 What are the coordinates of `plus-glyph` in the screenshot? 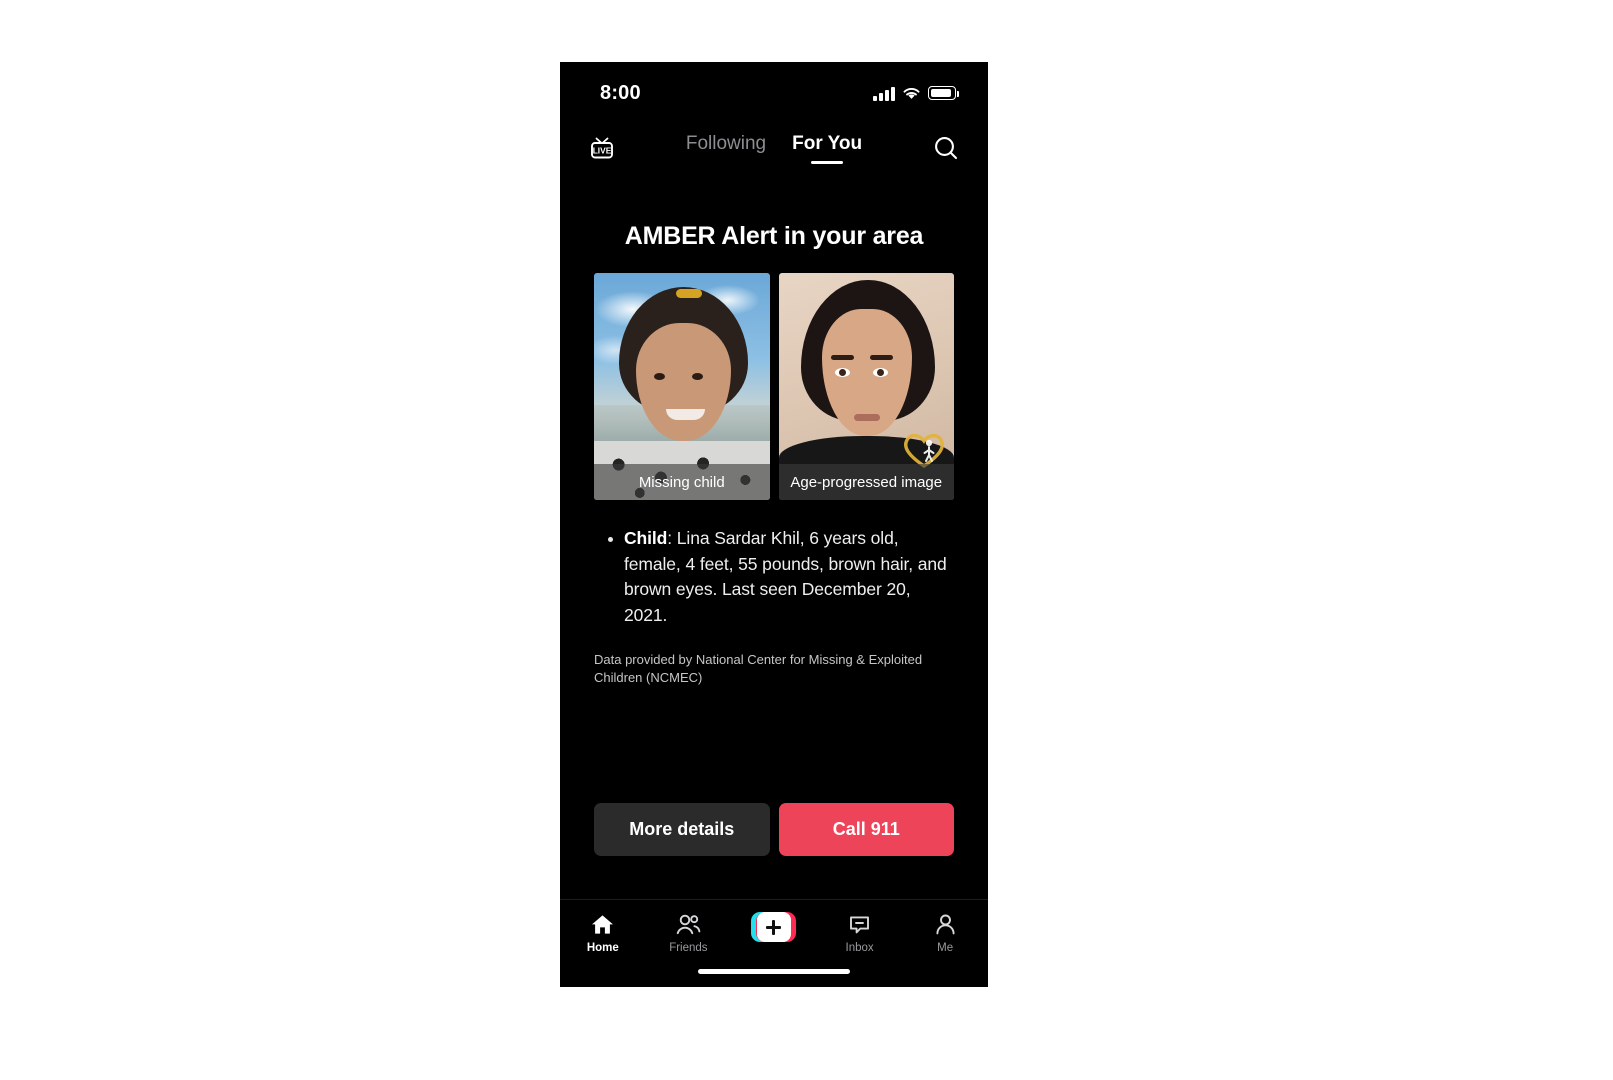 It's located at (774, 927).